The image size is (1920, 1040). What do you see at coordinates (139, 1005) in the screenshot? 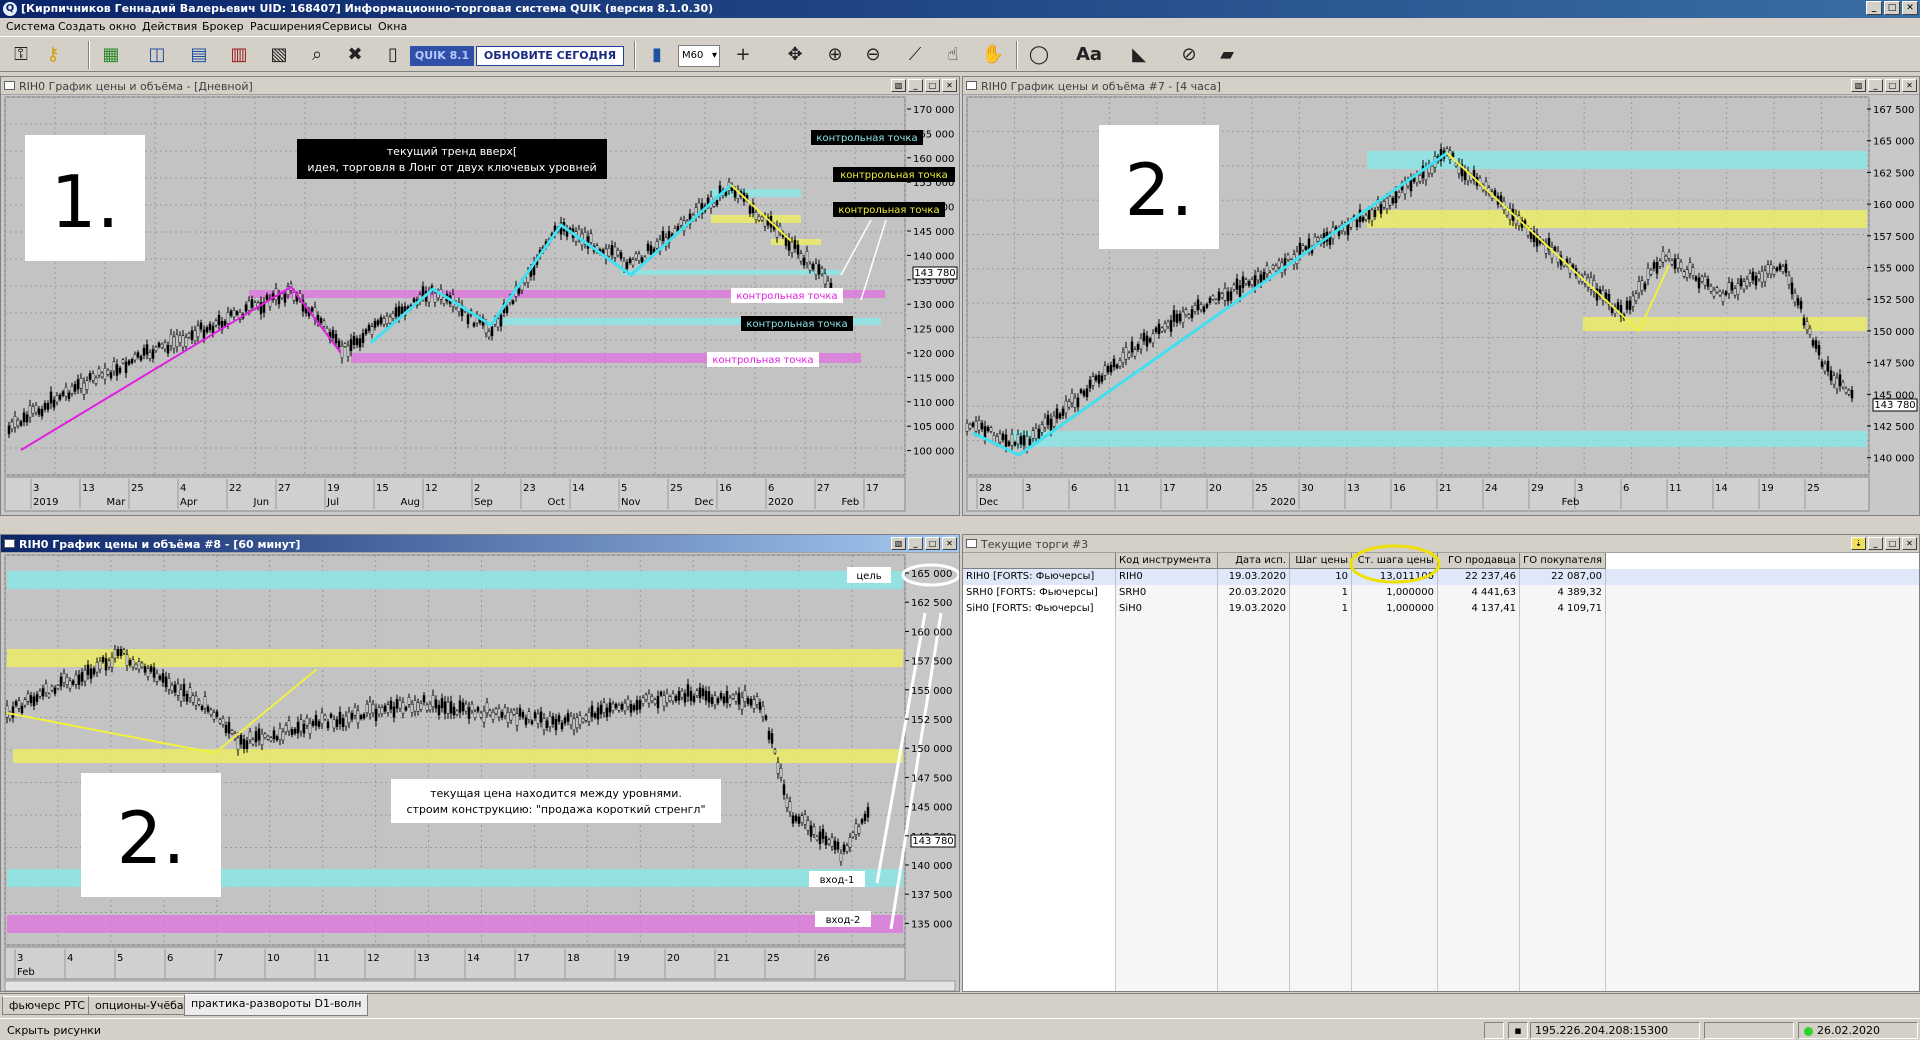
I see `tab-options-study: опционы-Учёба` at bounding box center [139, 1005].